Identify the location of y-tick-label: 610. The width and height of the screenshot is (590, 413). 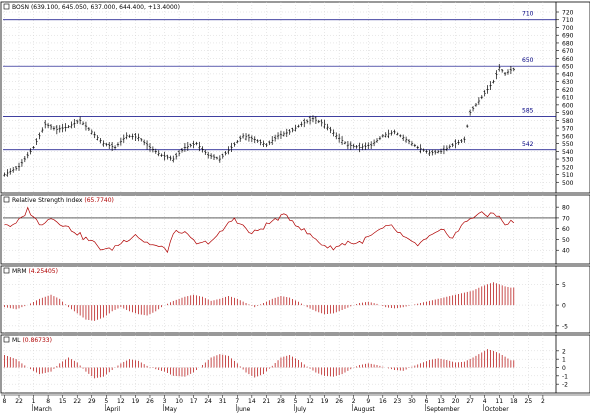
(568, 98).